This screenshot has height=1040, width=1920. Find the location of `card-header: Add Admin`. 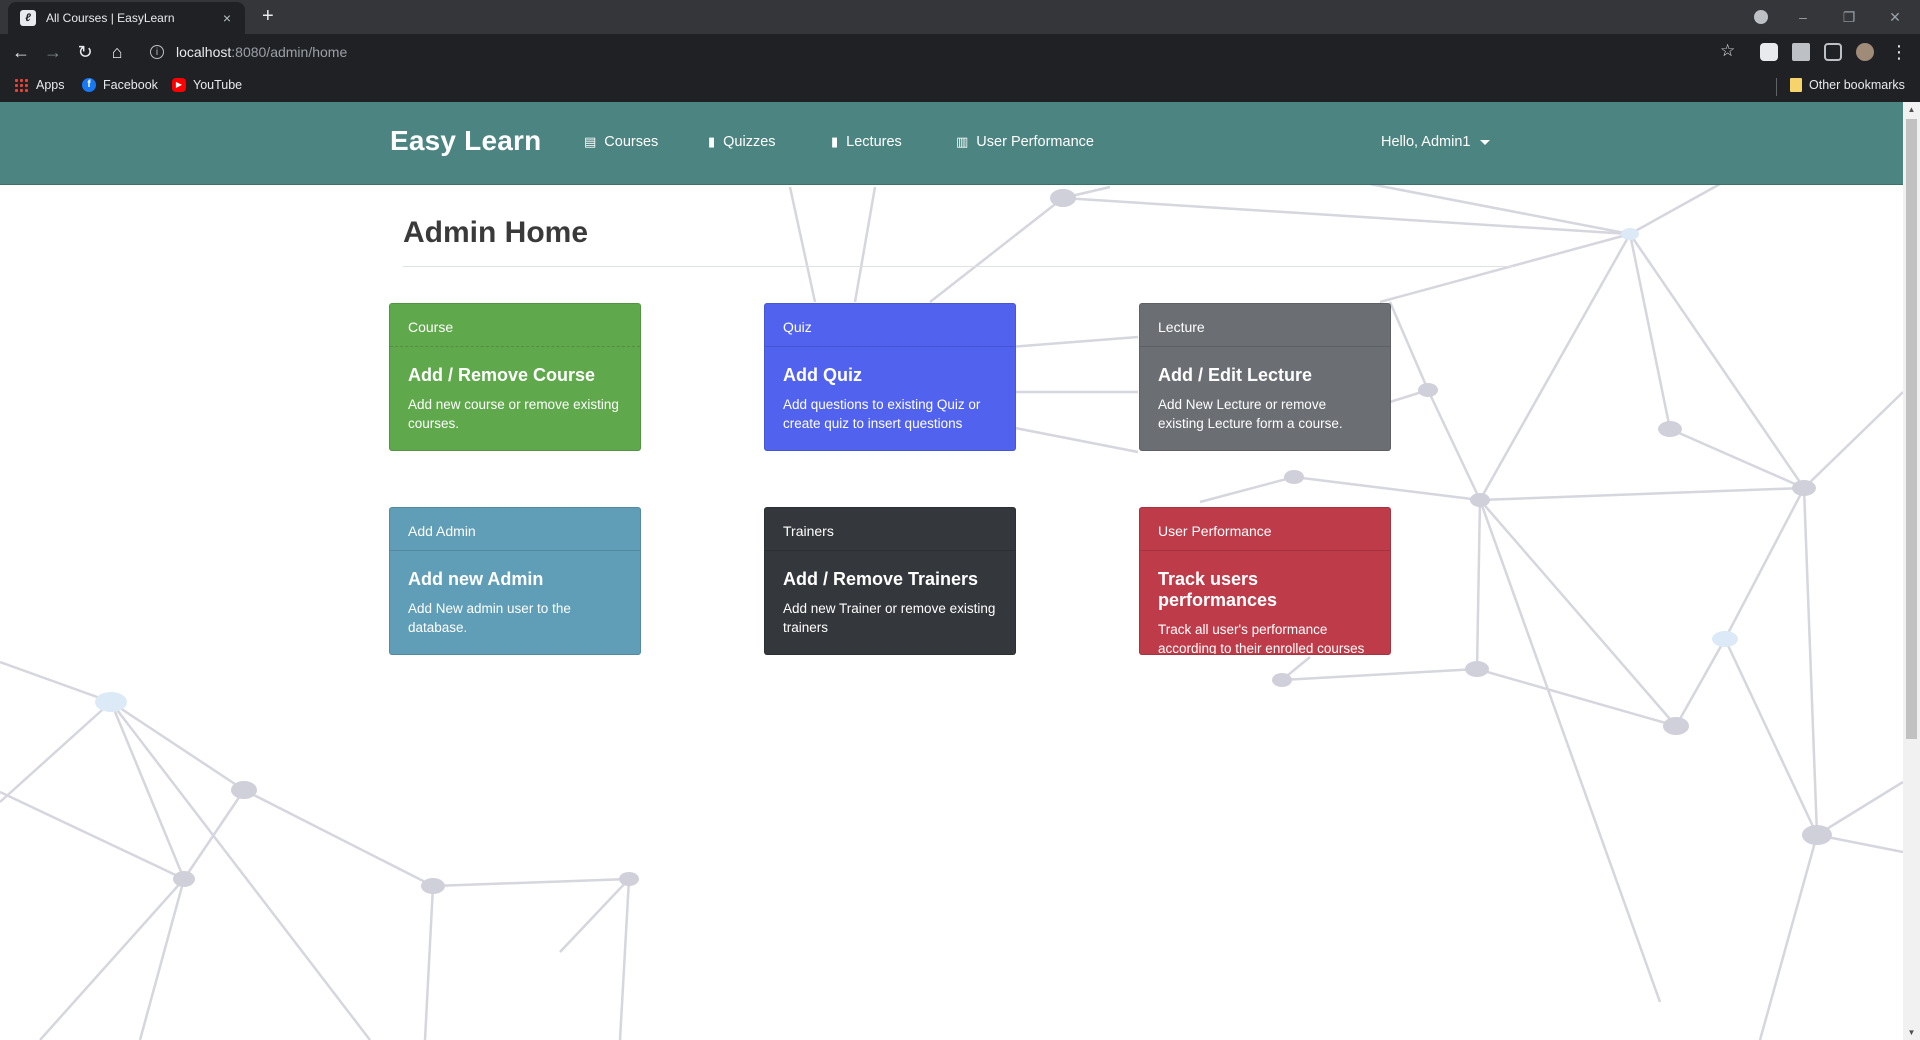

card-header: Add Admin is located at coordinates (515, 529).